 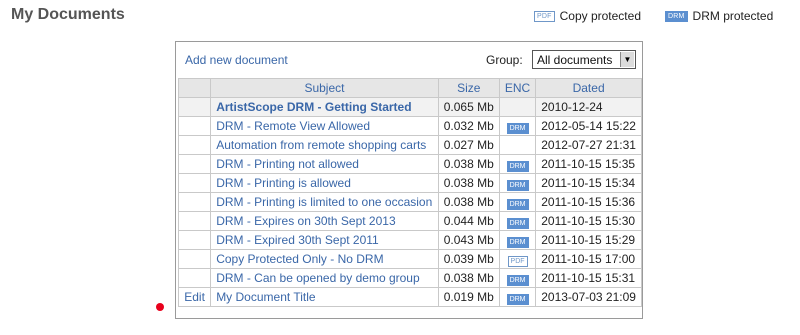 What do you see at coordinates (409, 60) in the screenshot?
I see `documents-toolbar: Add new document Group: All documents ▼` at bounding box center [409, 60].